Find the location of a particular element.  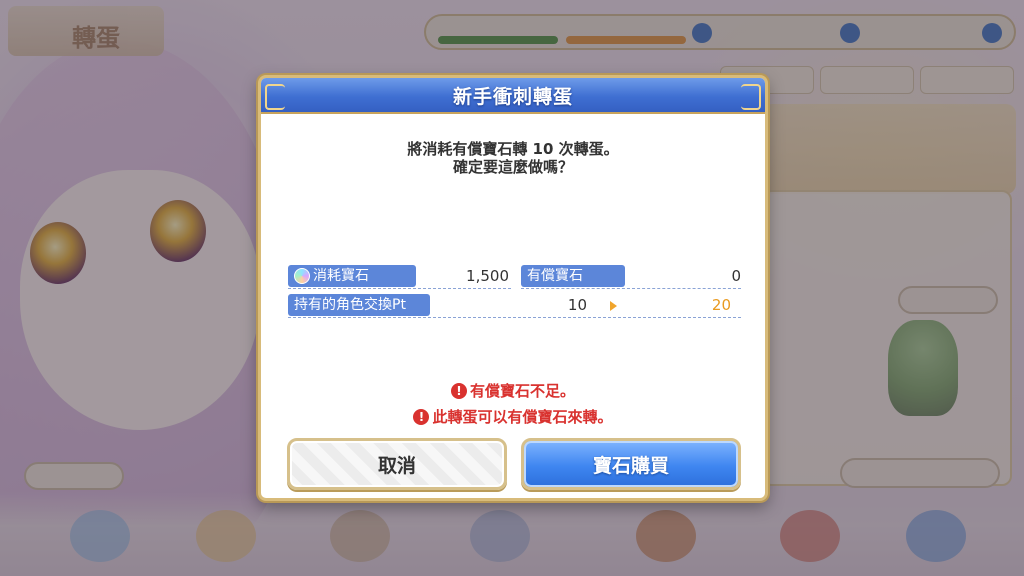

consume-gems-label-text: 消耗寶石 is located at coordinates (341, 276).